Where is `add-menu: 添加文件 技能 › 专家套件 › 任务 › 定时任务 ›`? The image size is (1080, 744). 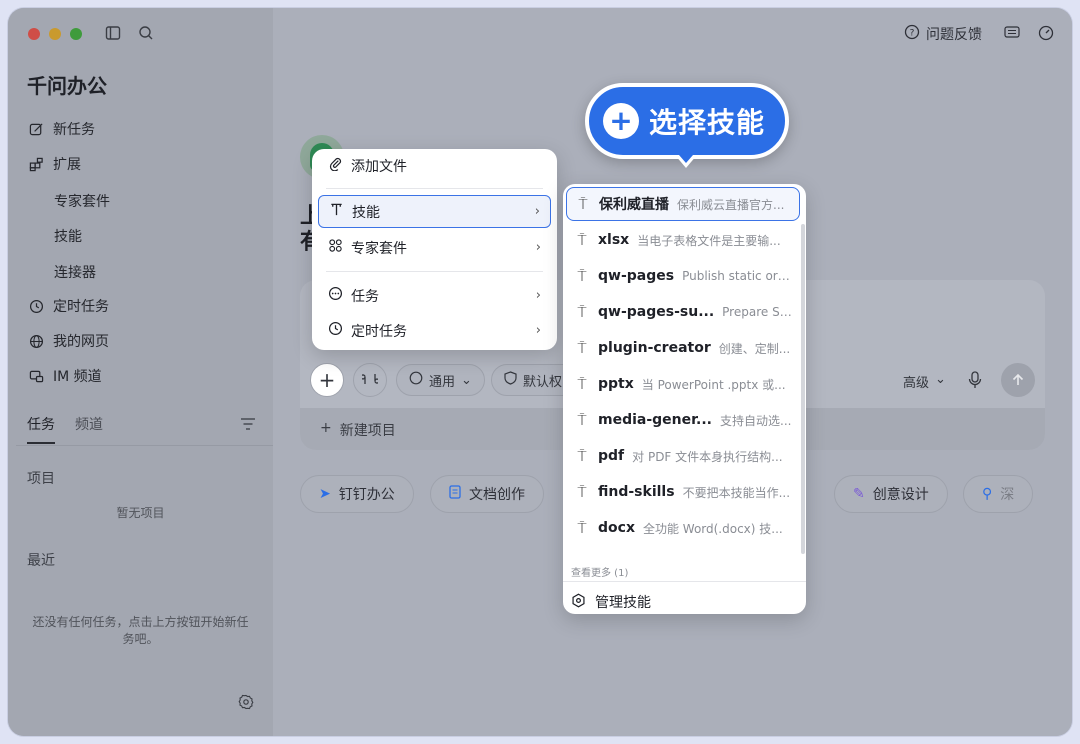
add-menu: 添加文件 技能 › 专家套件 › 任务 › 定时任务 › is located at coordinates (434, 249).